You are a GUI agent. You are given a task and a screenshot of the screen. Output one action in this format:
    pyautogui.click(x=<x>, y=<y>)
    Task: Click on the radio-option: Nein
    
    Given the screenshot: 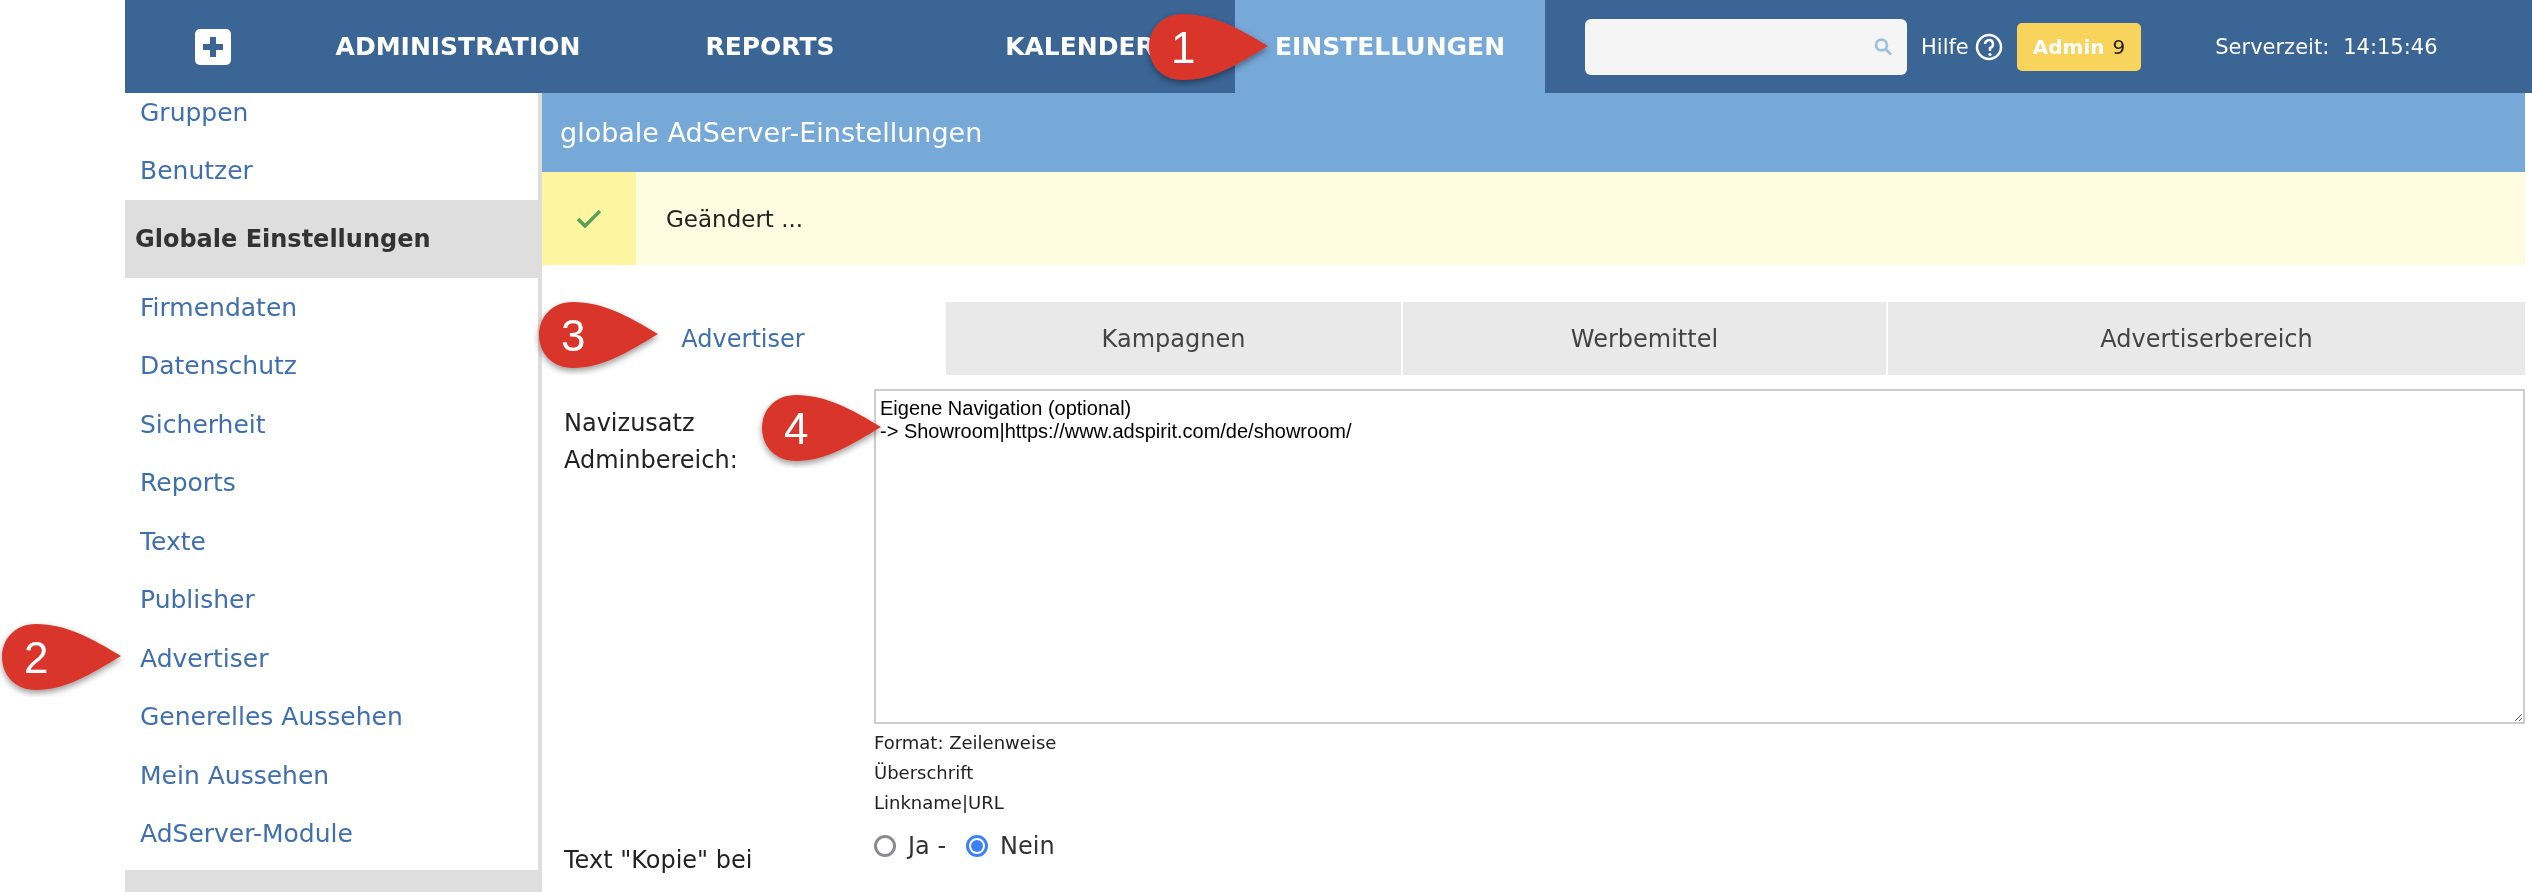 What is the action you would take?
    pyautogui.click(x=1010, y=846)
    